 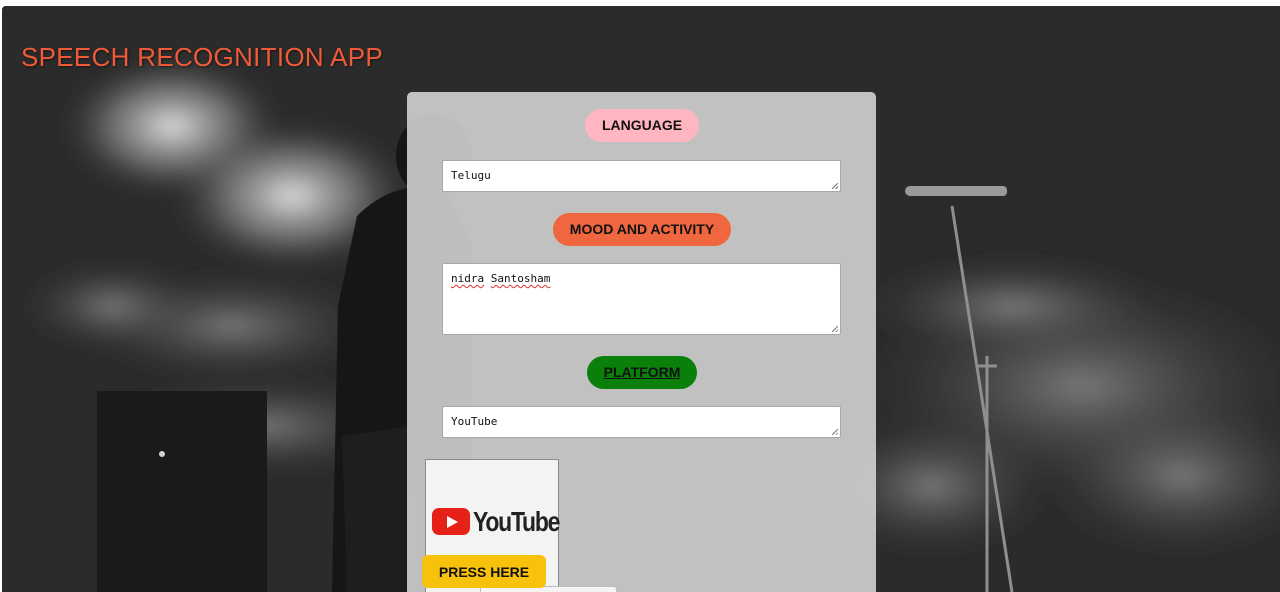 What do you see at coordinates (641, 176) in the screenshot?
I see `language-textarea: Telugu` at bounding box center [641, 176].